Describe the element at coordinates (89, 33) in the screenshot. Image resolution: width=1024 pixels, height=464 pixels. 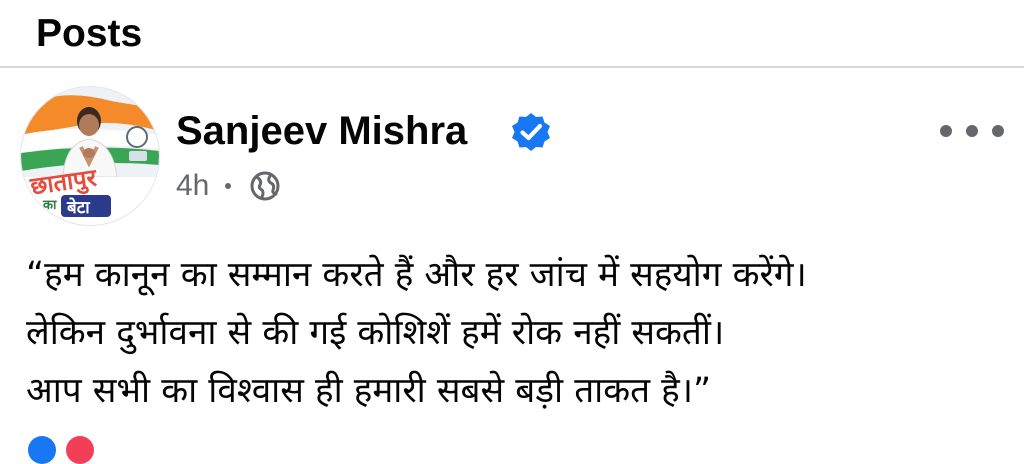
I see `section-title: Posts` at that location.